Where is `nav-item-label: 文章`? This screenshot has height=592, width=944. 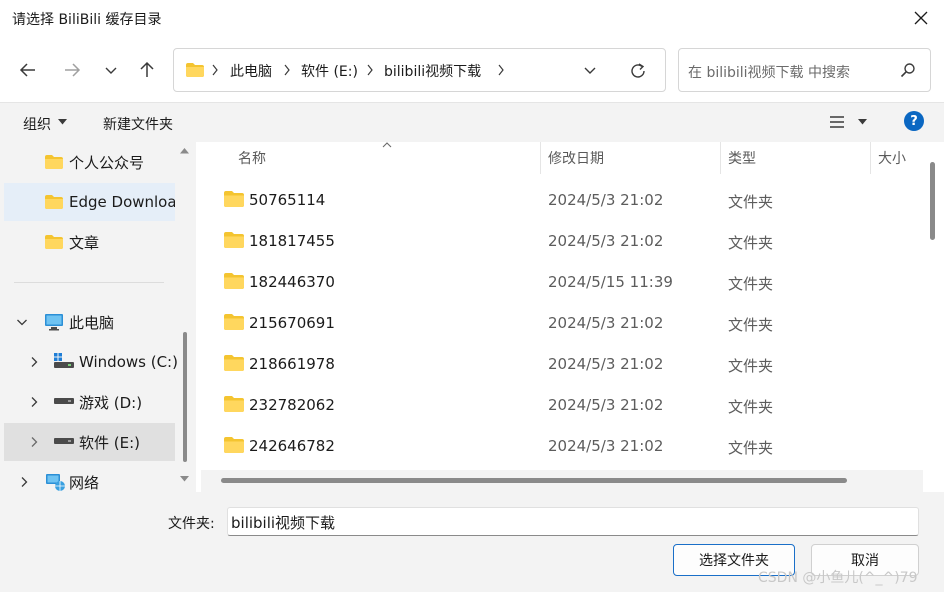
nav-item-label: 文章 is located at coordinates (84, 242).